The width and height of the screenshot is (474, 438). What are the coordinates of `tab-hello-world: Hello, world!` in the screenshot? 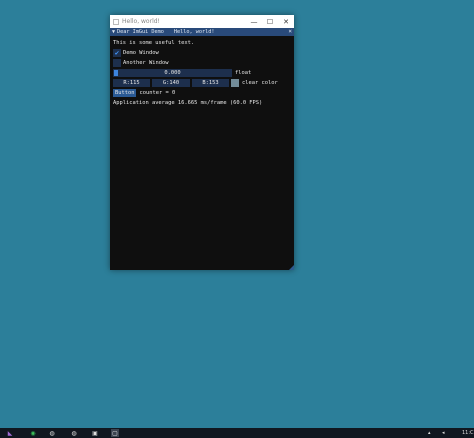 It's located at (194, 32).